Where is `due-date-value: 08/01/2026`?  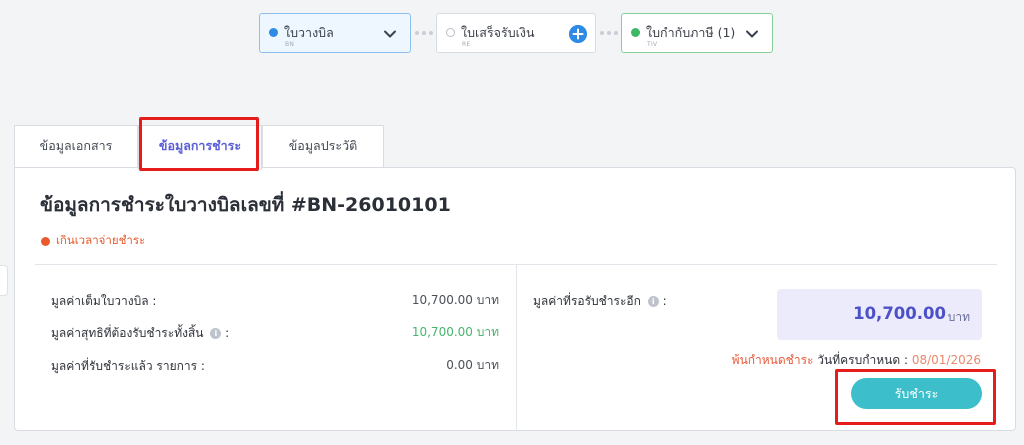 due-date-value: 08/01/2026 is located at coordinates (946, 360).